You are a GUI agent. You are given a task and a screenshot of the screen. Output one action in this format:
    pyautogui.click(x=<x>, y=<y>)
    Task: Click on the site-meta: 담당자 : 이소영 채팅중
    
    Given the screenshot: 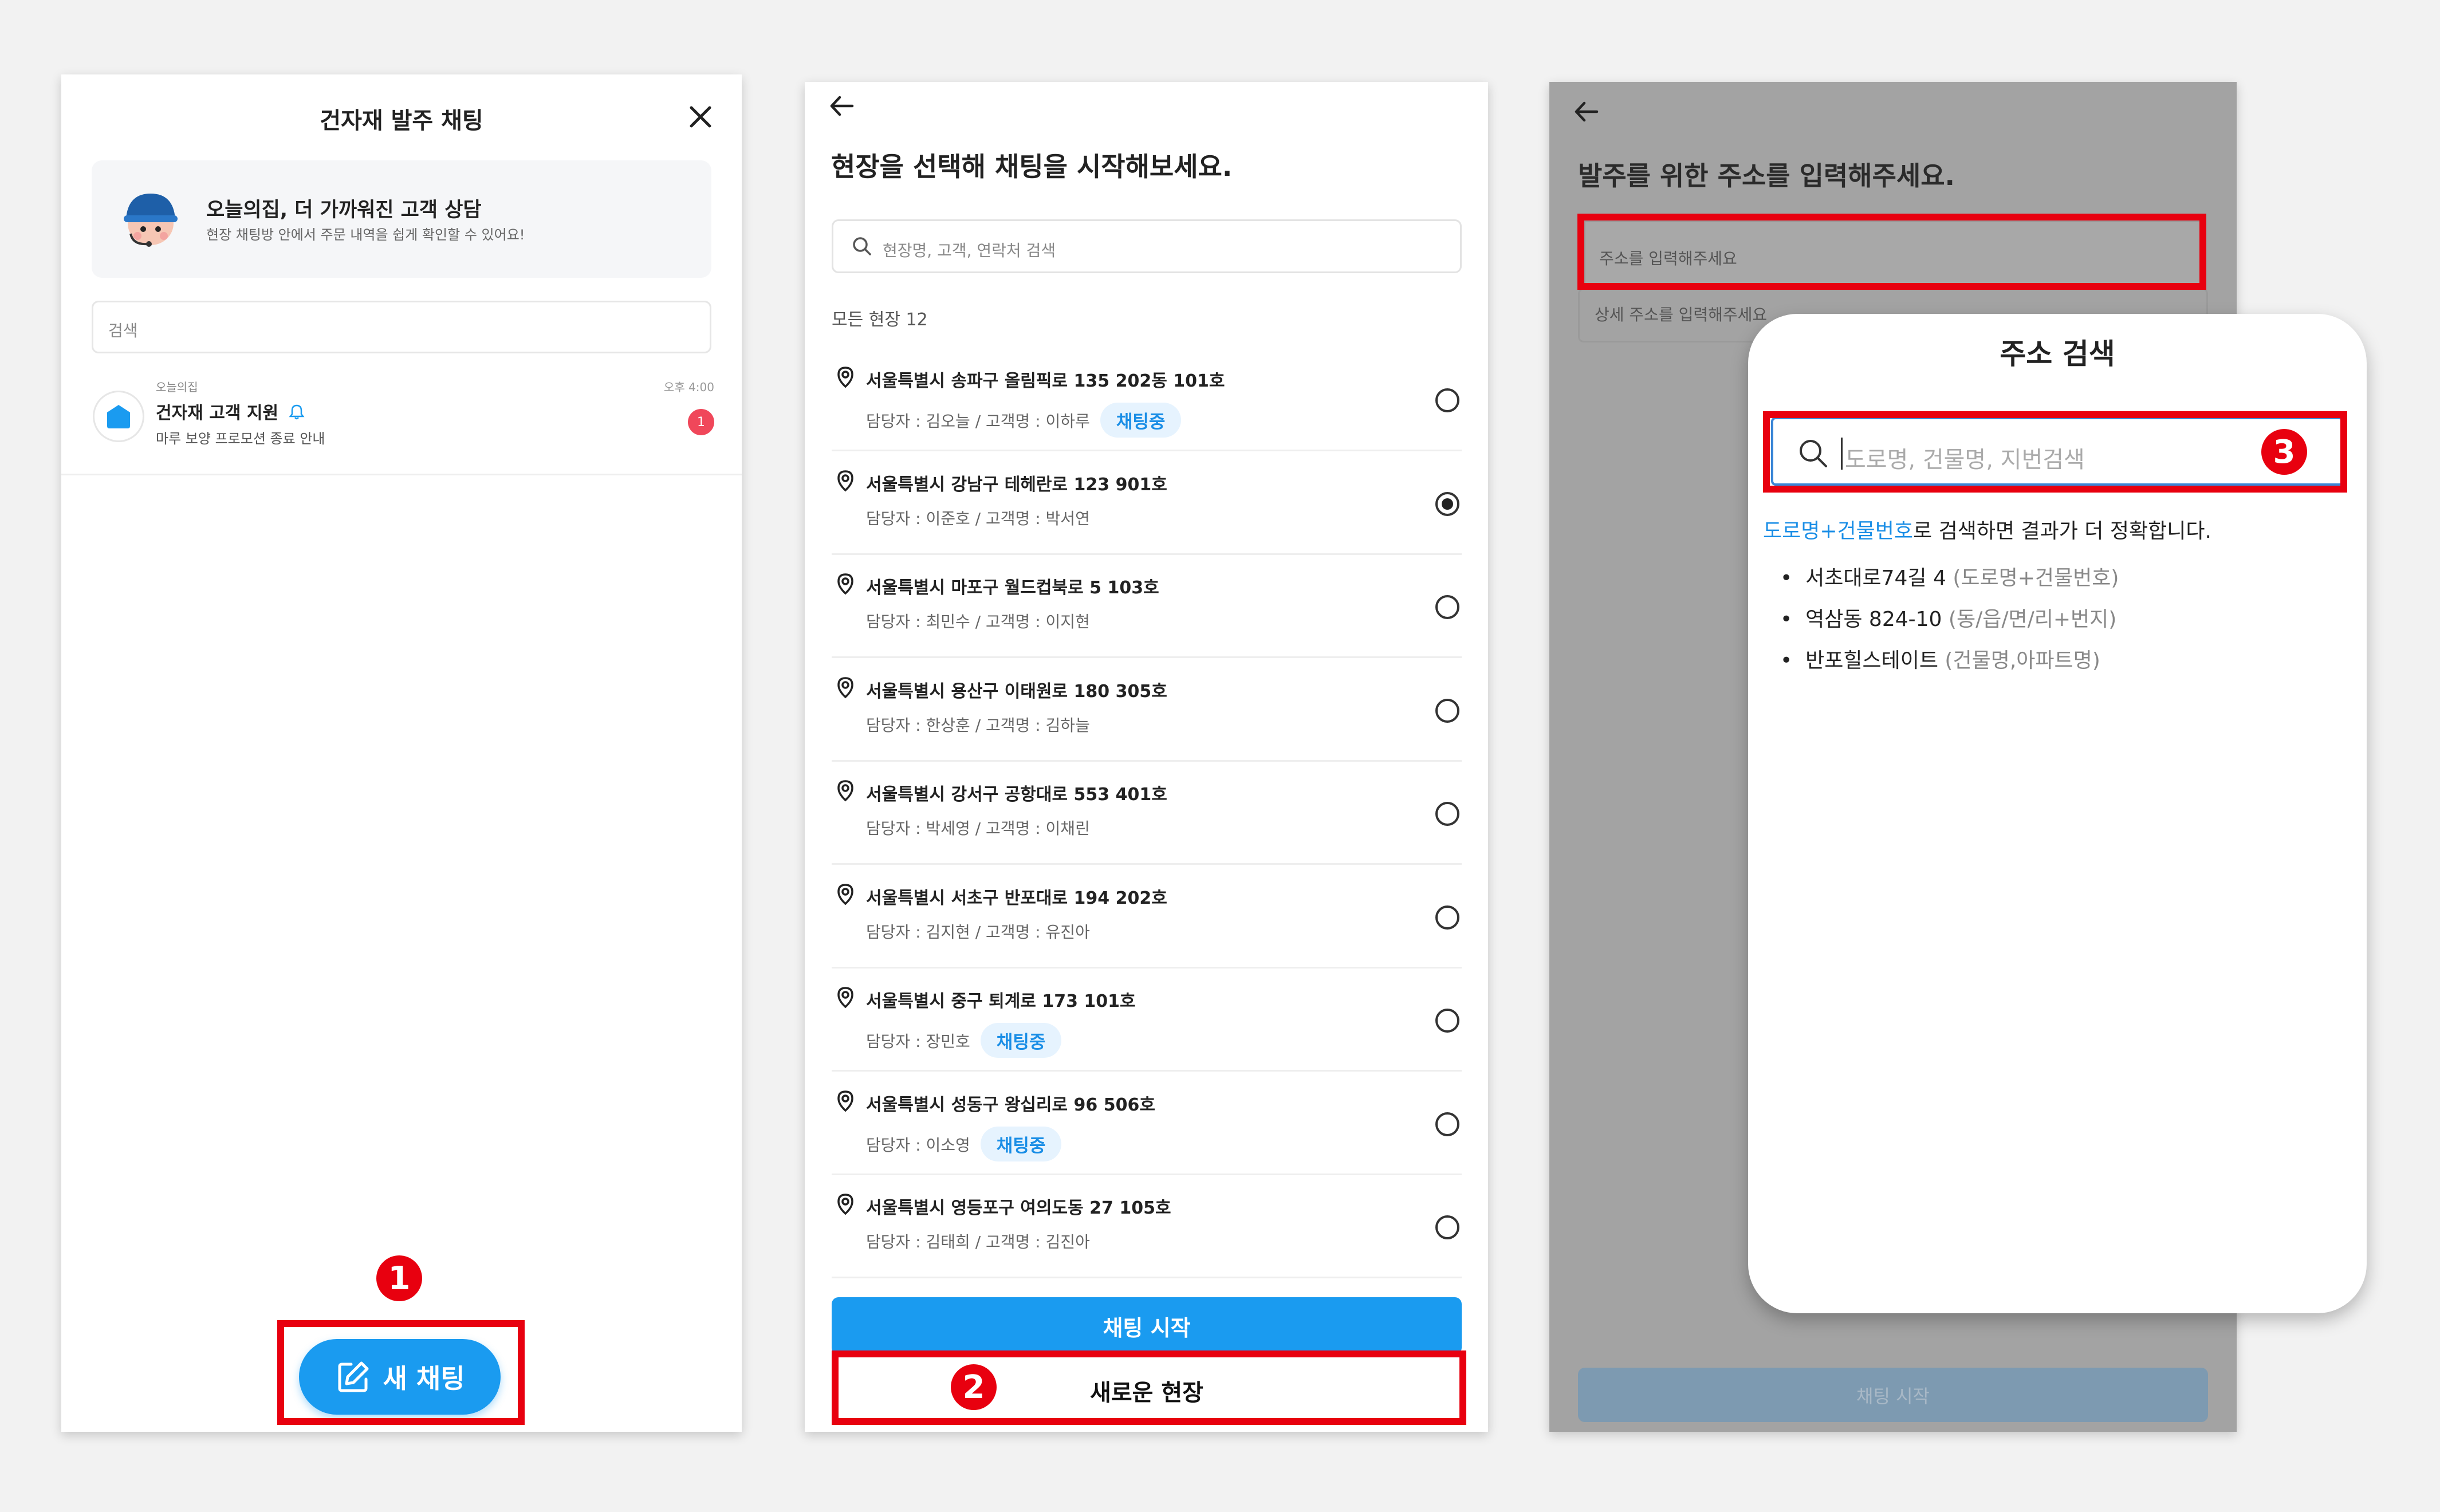 What is the action you would take?
    pyautogui.click(x=964, y=1144)
    